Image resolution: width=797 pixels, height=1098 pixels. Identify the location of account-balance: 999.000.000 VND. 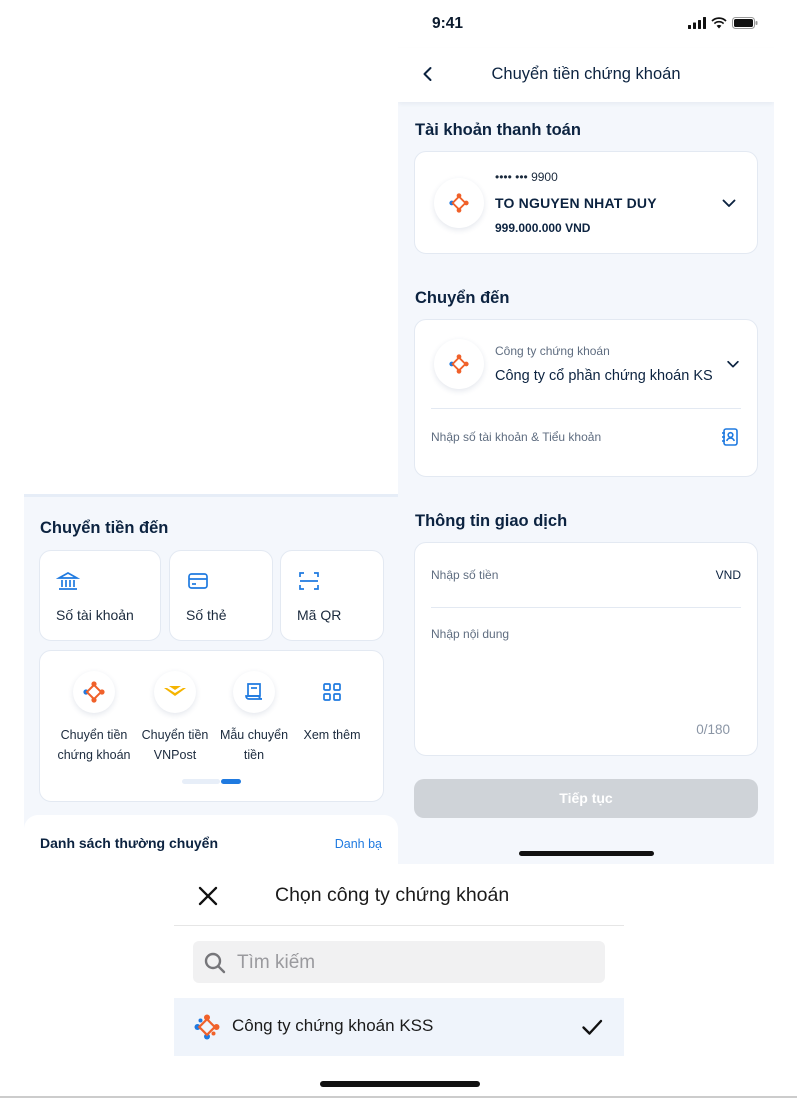
(543, 228).